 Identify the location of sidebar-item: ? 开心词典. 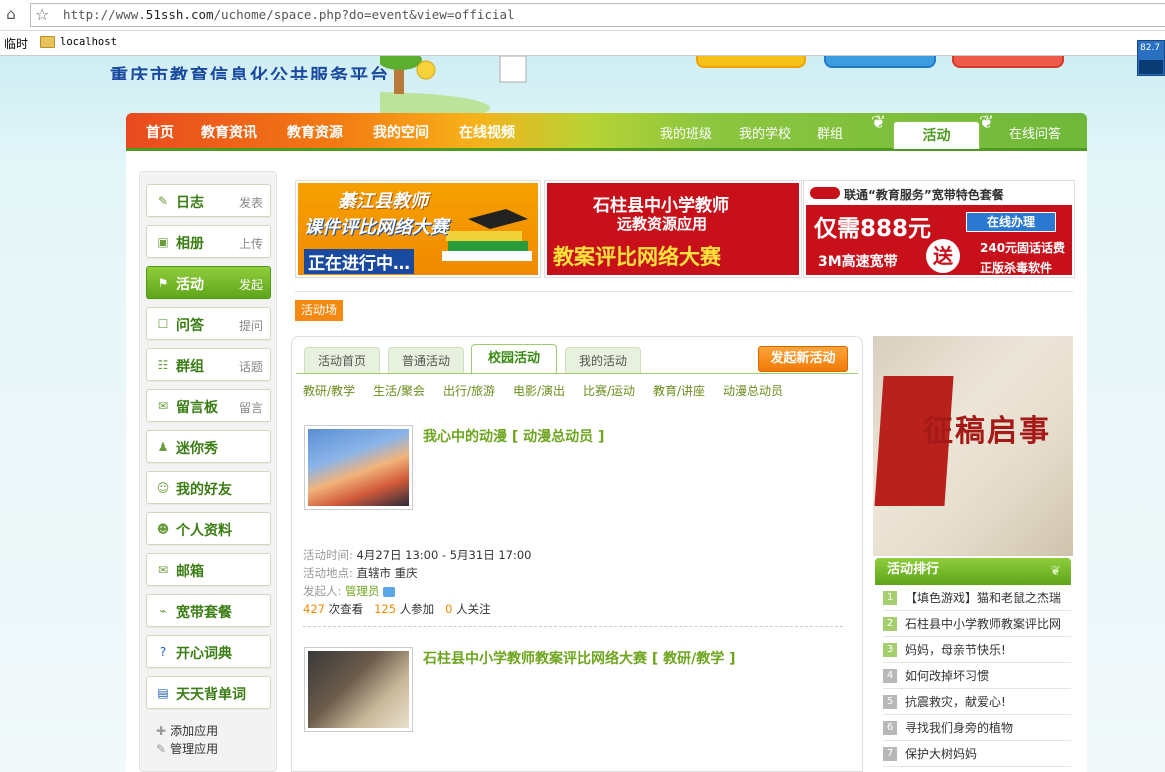
(208, 651).